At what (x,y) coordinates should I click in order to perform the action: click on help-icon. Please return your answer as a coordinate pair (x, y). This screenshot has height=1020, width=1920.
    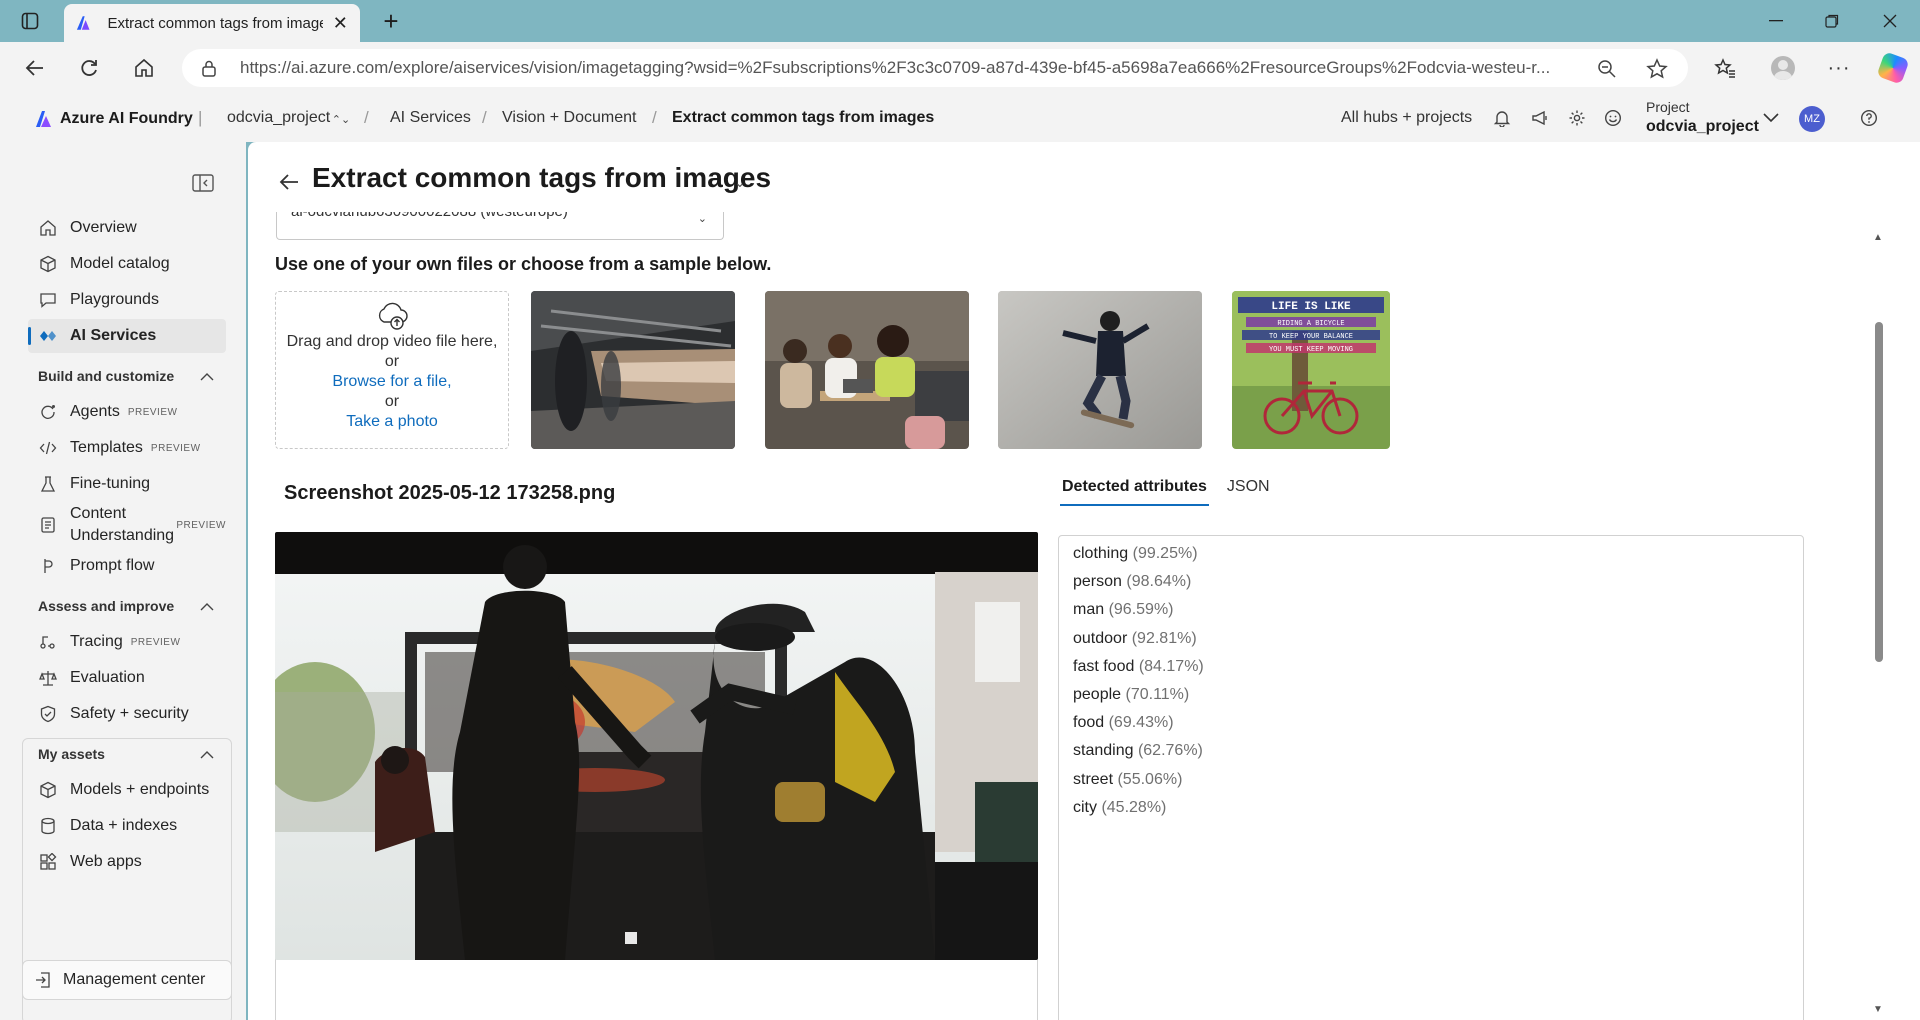
    Looking at the image, I should click on (1869, 118).